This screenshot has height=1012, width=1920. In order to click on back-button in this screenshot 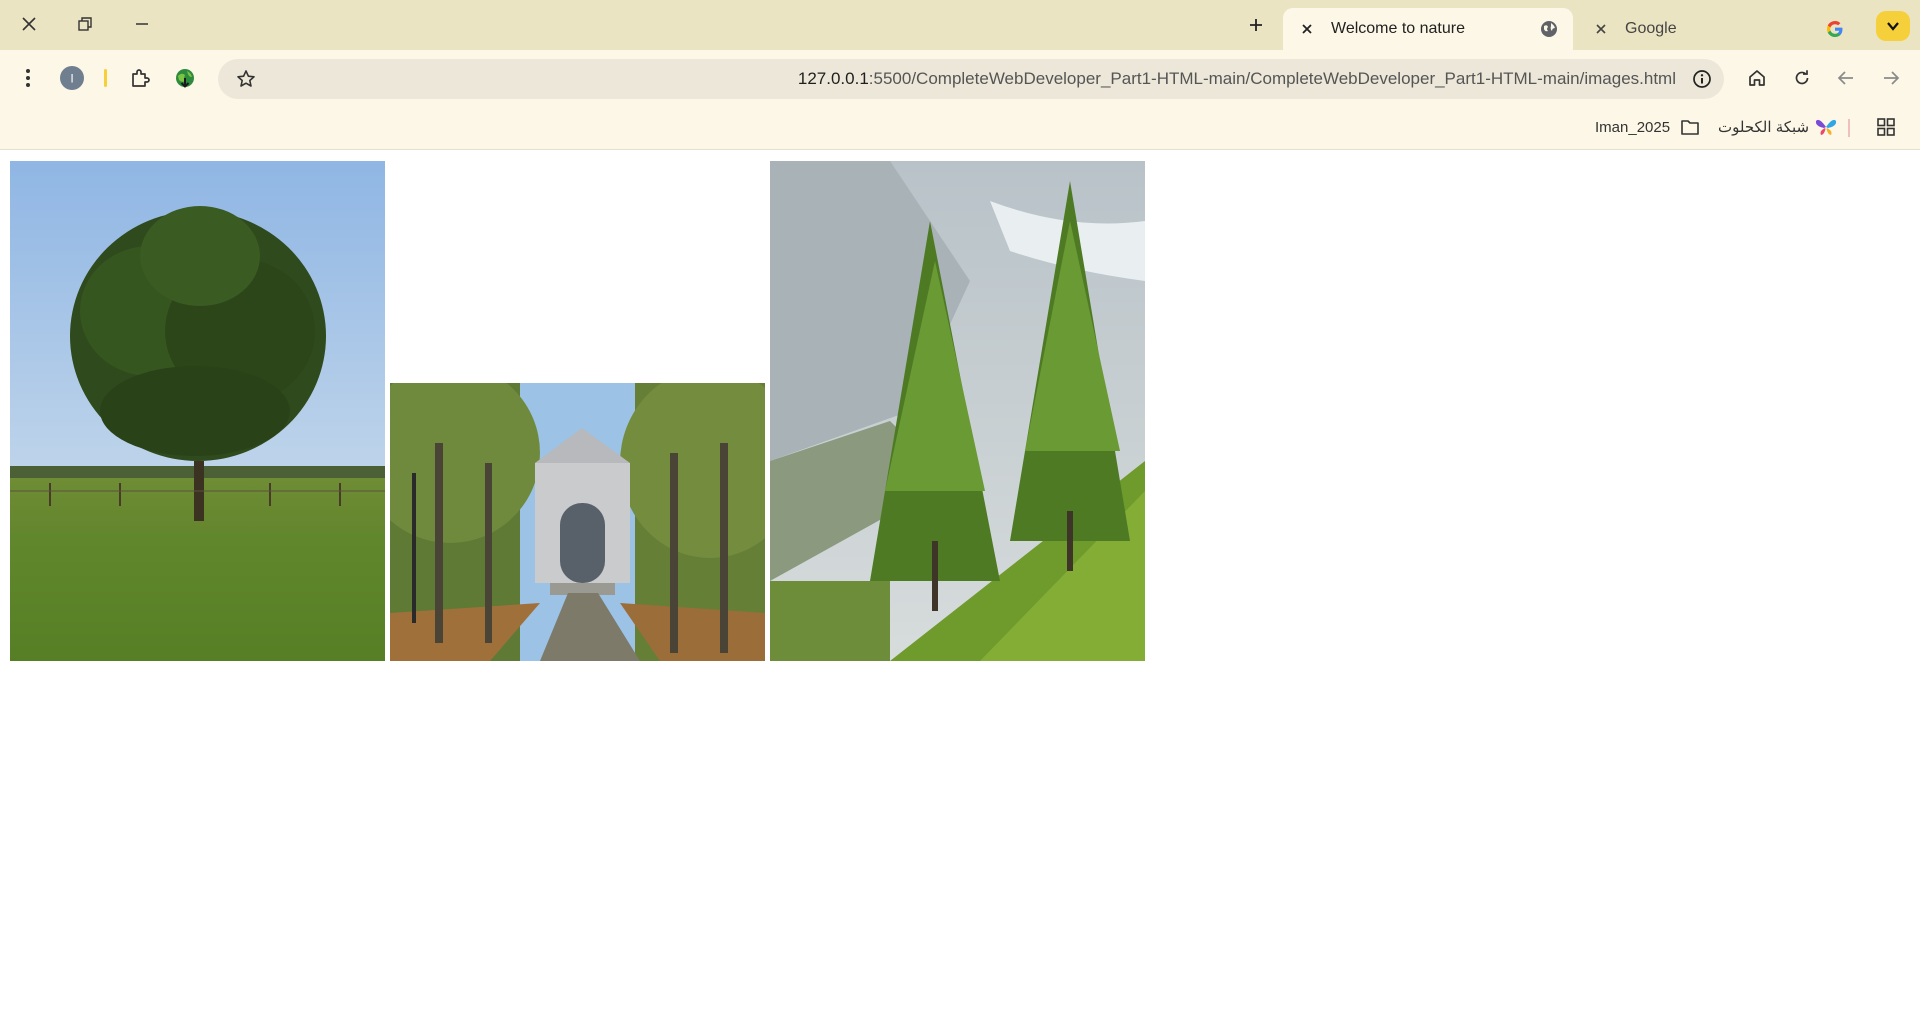, I will do `click(1846, 78)`.